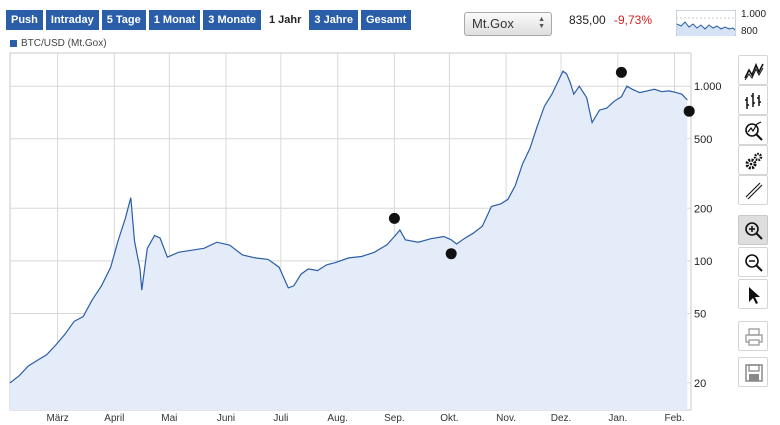 The height and width of the screenshot is (425, 780). Describe the element at coordinates (506, 418) in the screenshot. I see `x-tick-label: Nov.` at that location.